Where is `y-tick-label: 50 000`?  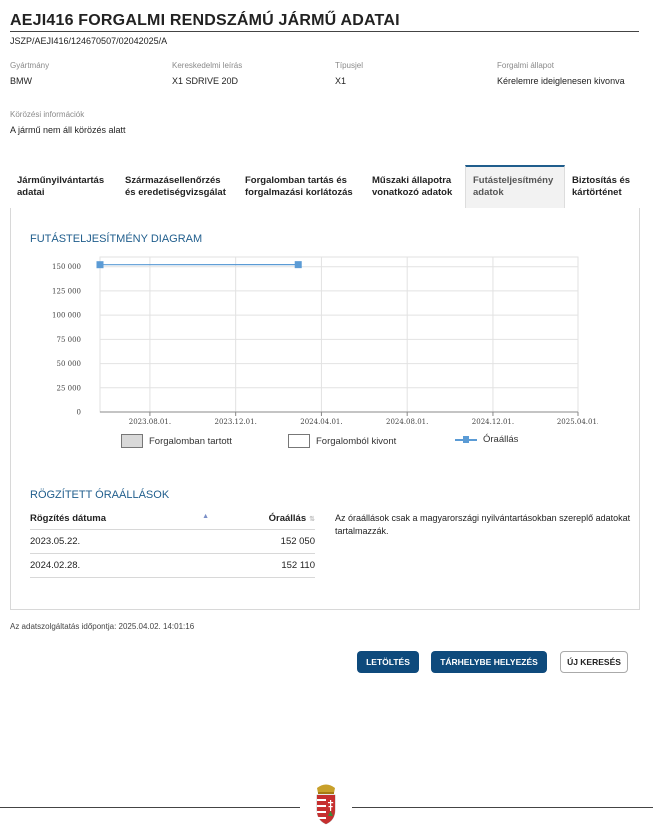
y-tick-label: 50 000 is located at coordinates (69, 364).